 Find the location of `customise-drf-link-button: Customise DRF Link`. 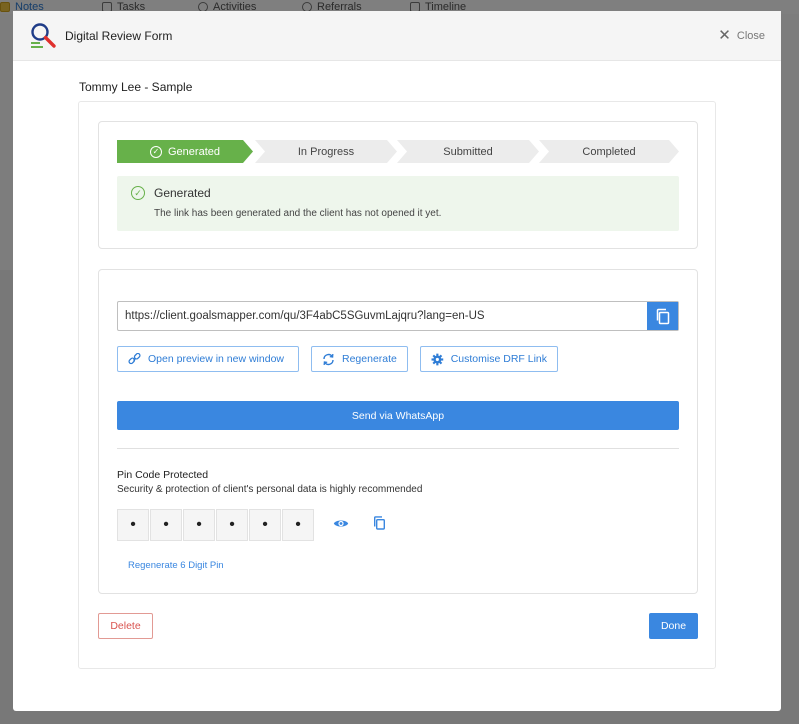

customise-drf-link-button: Customise DRF Link is located at coordinates (489, 359).